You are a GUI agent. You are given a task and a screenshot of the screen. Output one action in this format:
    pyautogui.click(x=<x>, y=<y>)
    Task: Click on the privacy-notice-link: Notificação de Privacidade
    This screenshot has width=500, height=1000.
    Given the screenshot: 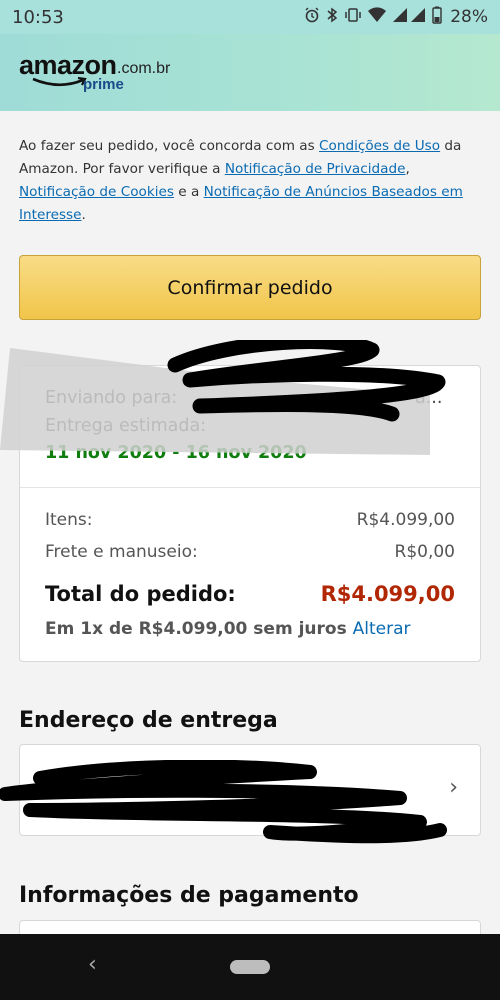 What is the action you would take?
    pyautogui.click(x=315, y=169)
    